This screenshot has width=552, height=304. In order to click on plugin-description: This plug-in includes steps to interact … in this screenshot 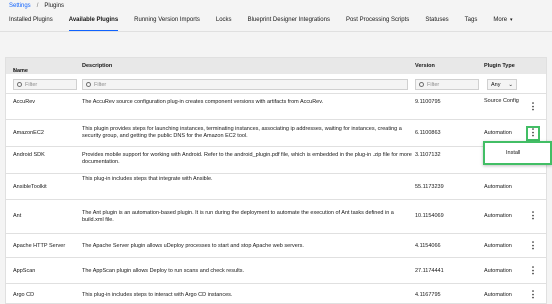, I will do `click(157, 295)`.